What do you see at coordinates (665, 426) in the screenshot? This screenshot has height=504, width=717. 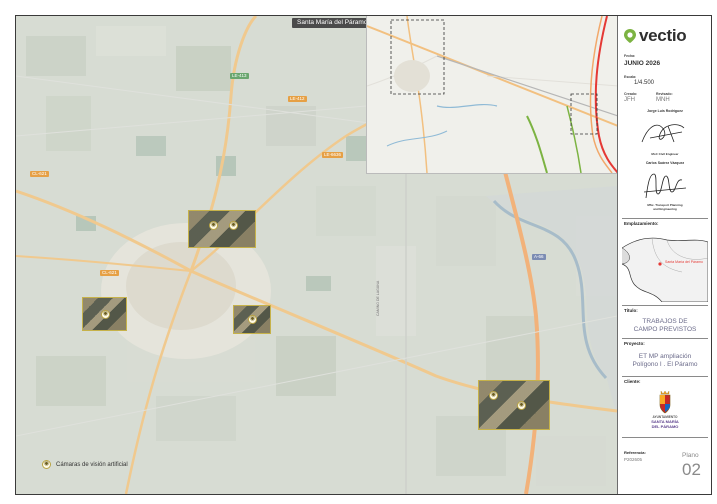 I see `cliente-line3: DEL PÁRAMO` at bounding box center [665, 426].